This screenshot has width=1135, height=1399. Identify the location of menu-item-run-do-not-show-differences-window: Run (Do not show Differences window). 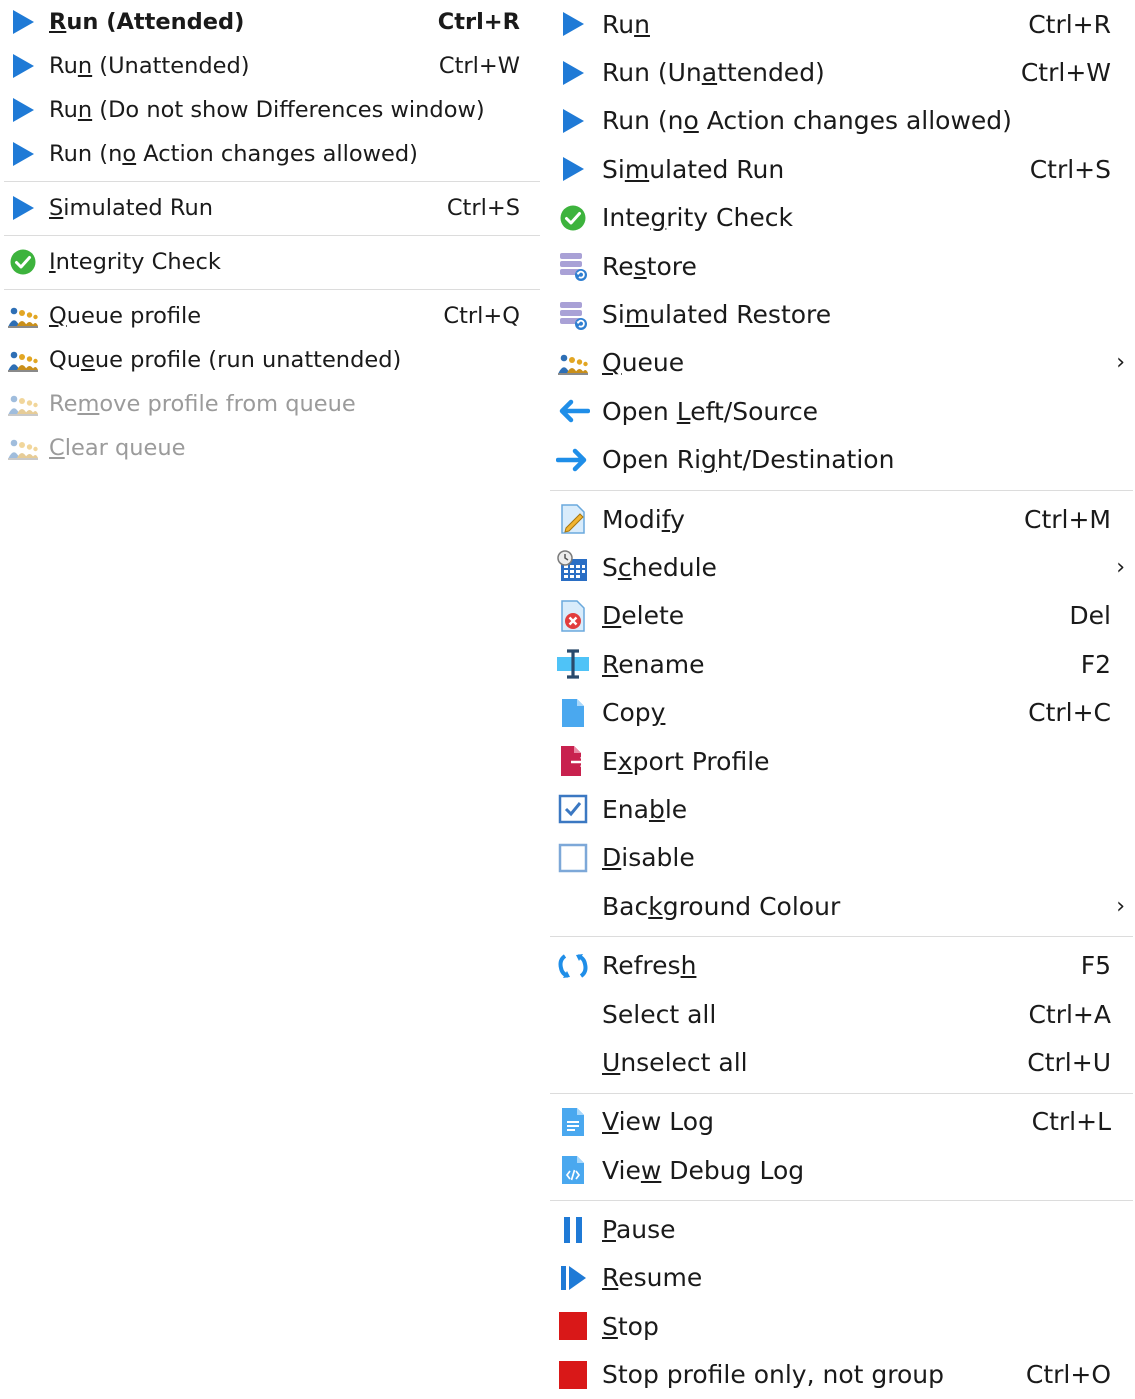
(272, 110).